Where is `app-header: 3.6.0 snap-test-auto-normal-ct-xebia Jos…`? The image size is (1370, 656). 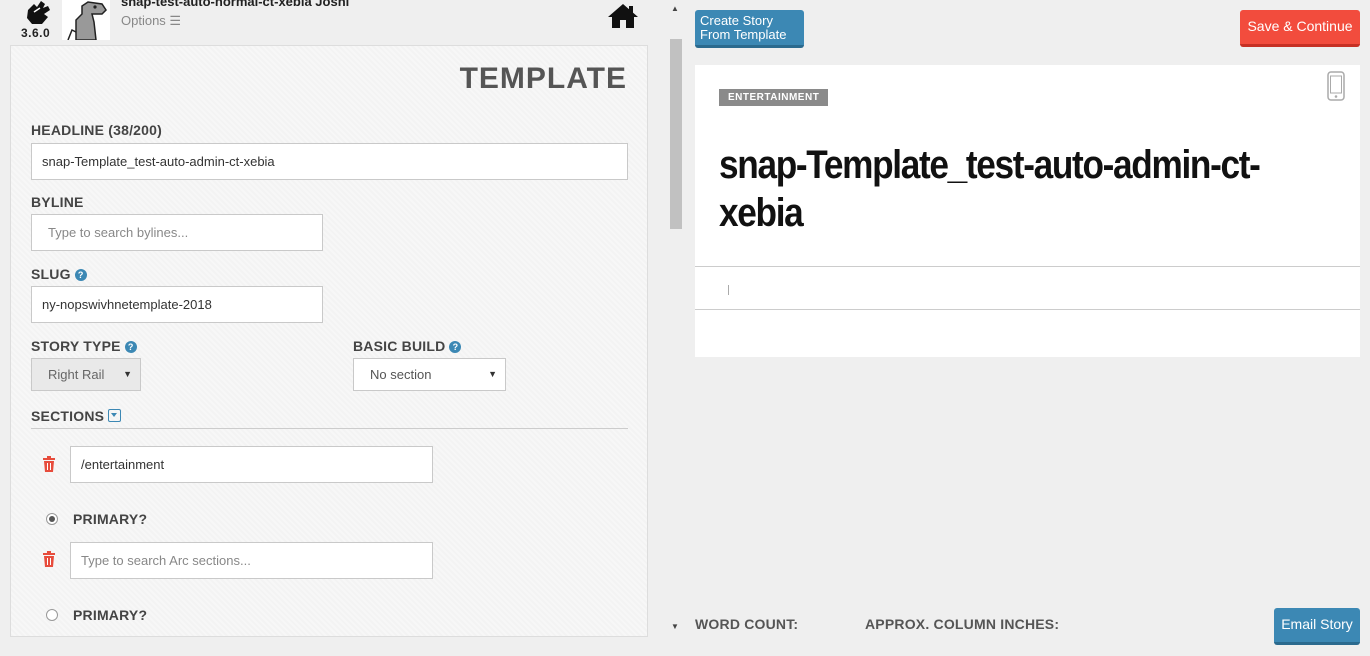
app-header: 3.6.0 snap-test-auto-normal-ct-xebia Jos… is located at coordinates (324, 20).